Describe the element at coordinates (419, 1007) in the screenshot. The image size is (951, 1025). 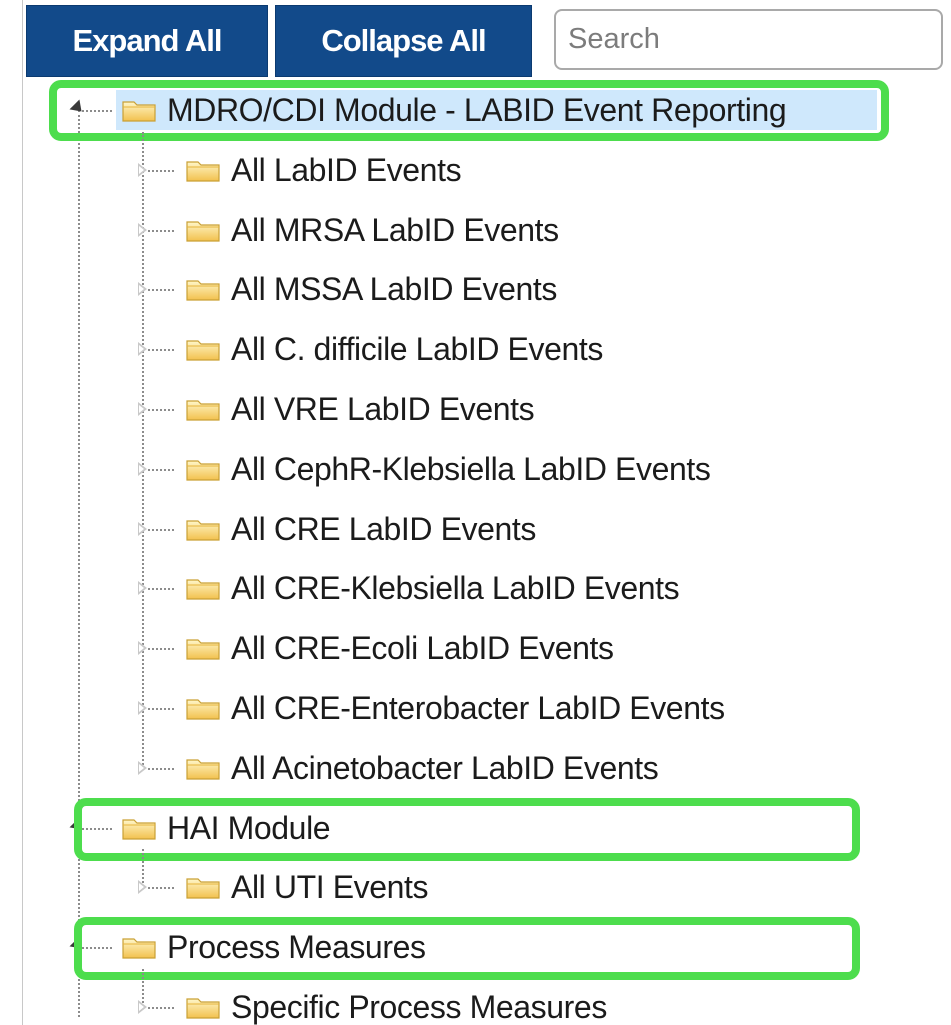
I see `tree-child-label: Specific Process Measures` at that location.